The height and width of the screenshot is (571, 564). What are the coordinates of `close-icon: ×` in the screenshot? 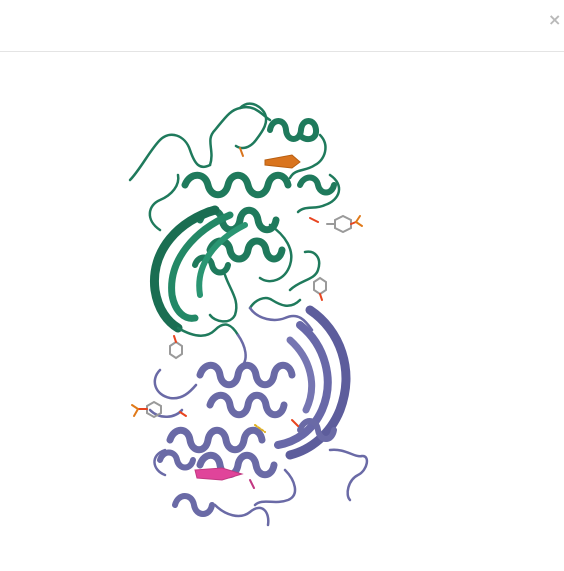 It's located at (555, 19).